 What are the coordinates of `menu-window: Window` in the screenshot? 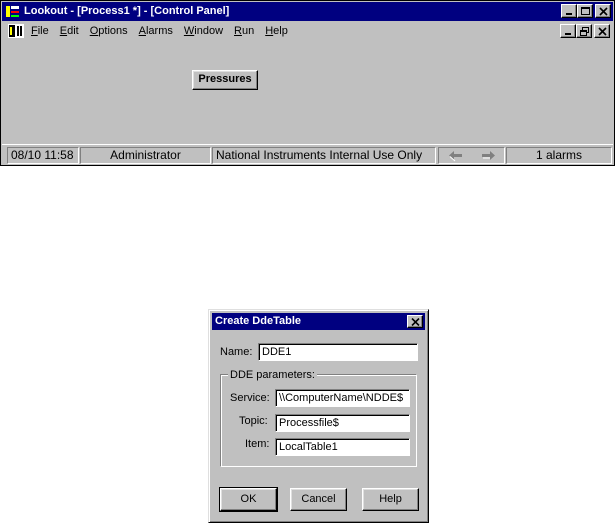 It's located at (203, 31).